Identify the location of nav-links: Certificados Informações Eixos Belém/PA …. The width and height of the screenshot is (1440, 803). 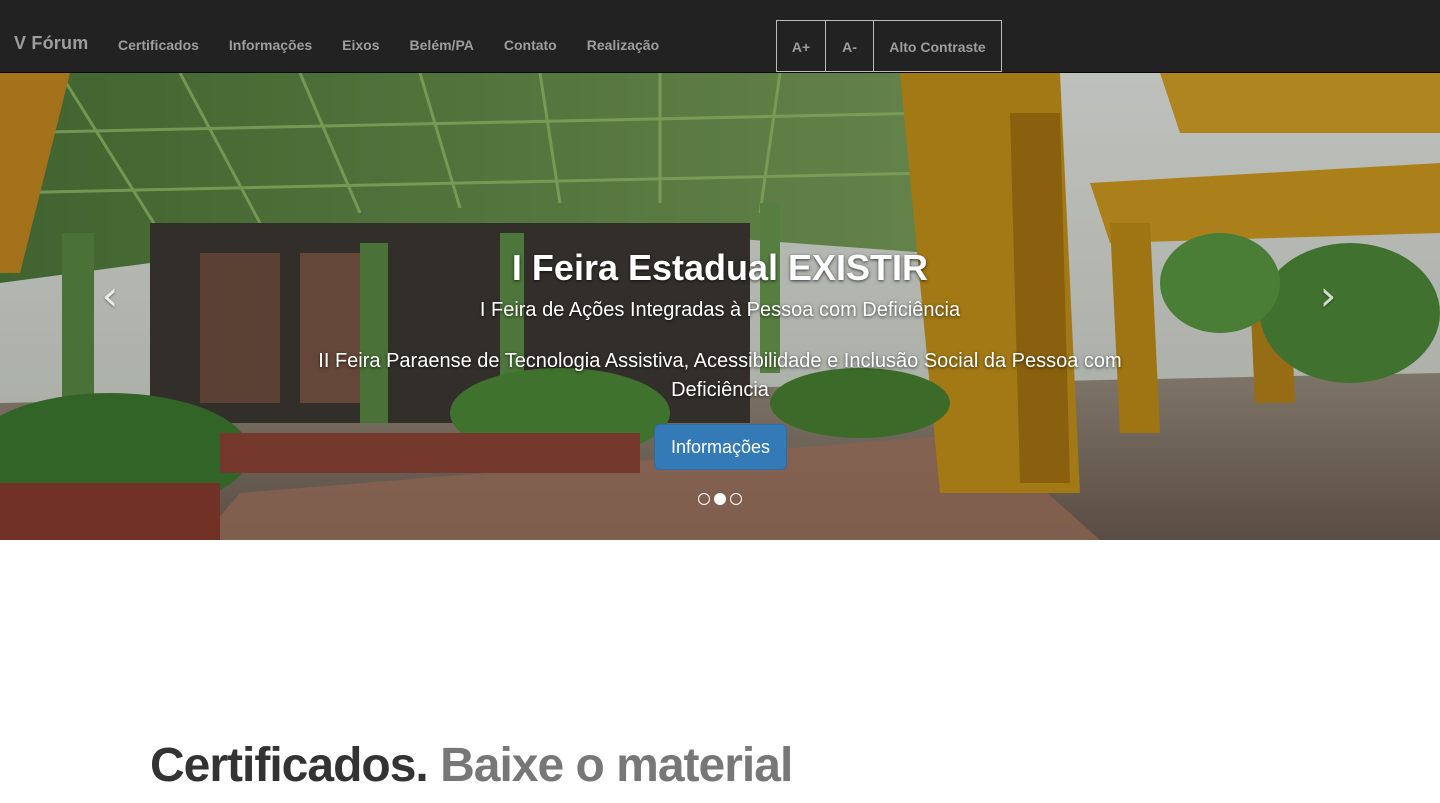
(388, 36).